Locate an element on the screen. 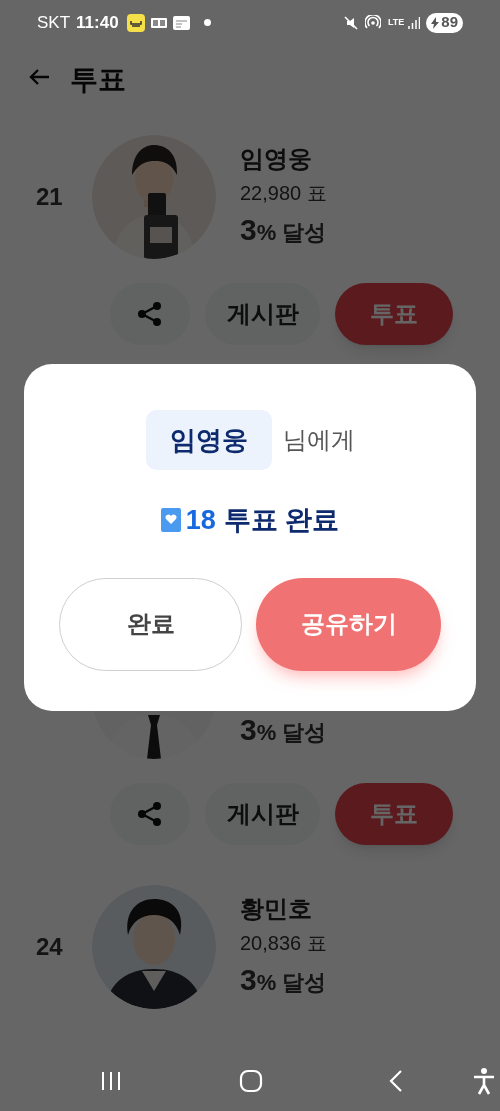  news-icon is located at coordinates (158, 22).